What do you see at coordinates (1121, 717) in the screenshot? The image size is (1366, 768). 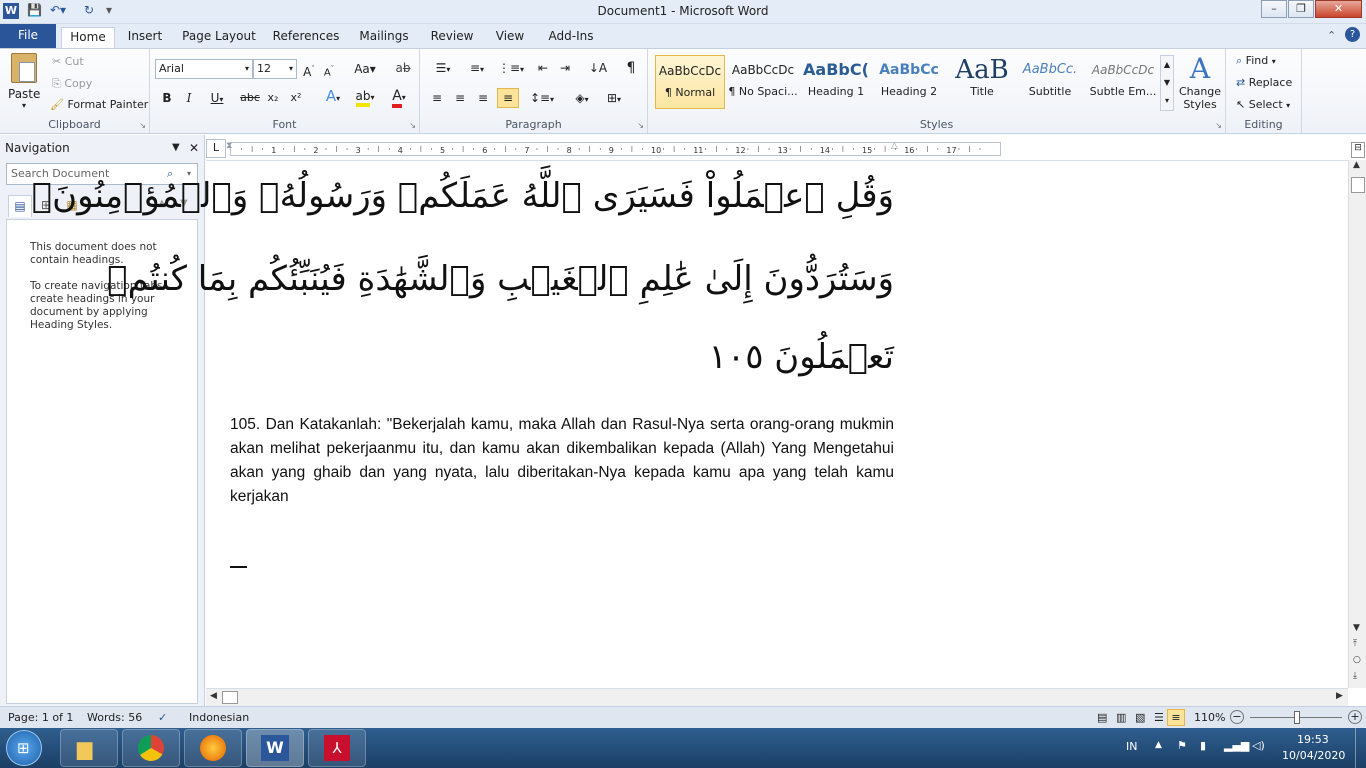 I see `full-screen-reading-icon: ▥` at bounding box center [1121, 717].